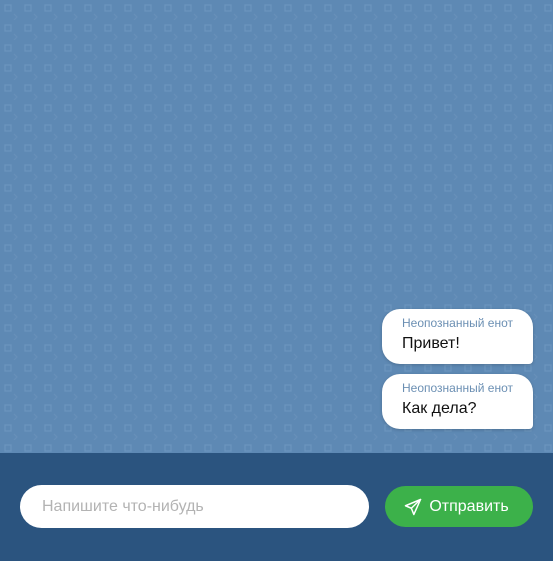 Image resolution: width=553 pixels, height=561 pixels. I want to click on message-text: Привет!, so click(431, 343).